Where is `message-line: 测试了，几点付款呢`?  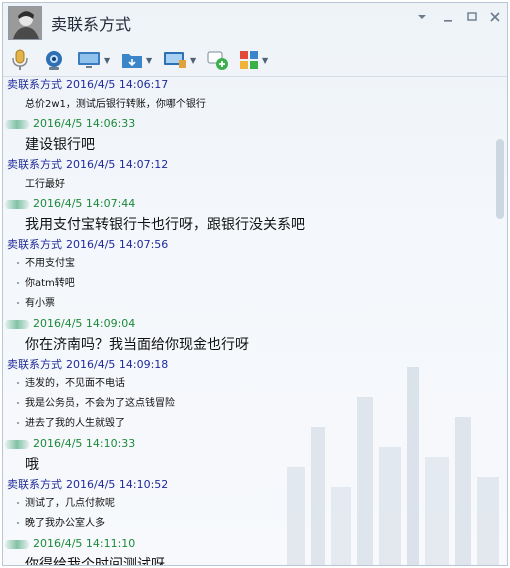
message-line: 测试了，几点付款呢 is located at coordinates (262, 504).